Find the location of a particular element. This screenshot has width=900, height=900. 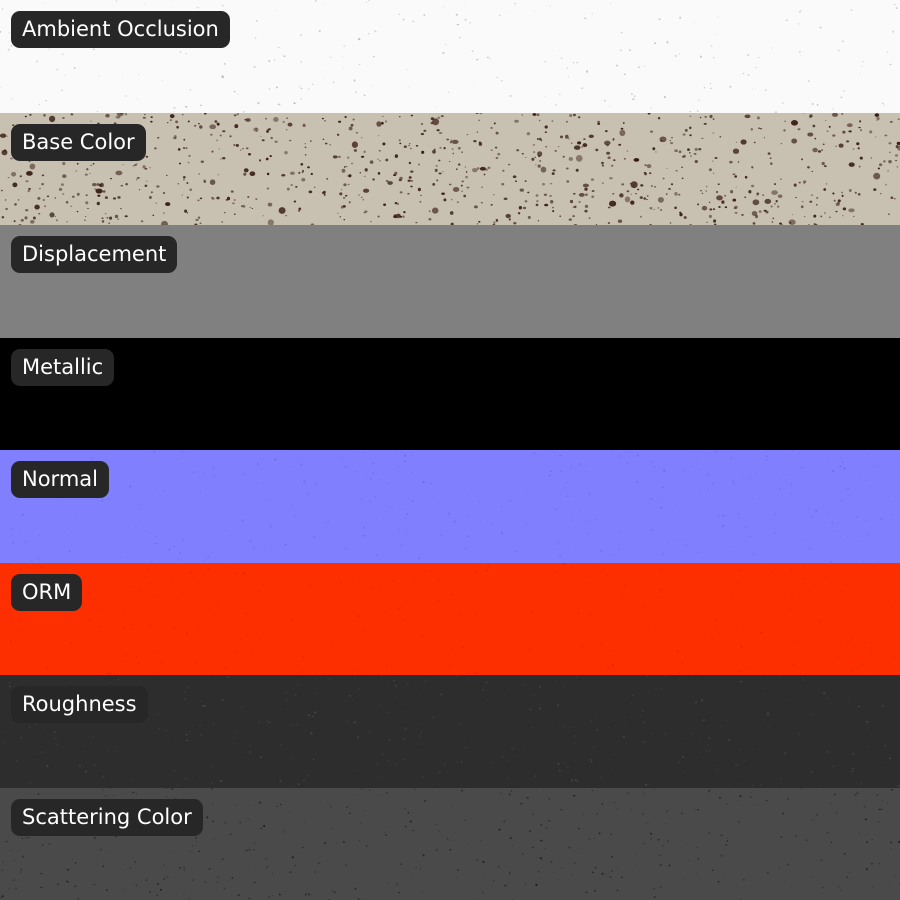

map-label-ambient-occlusion: Ambient Occlusion is located at coordinates (120, 29).